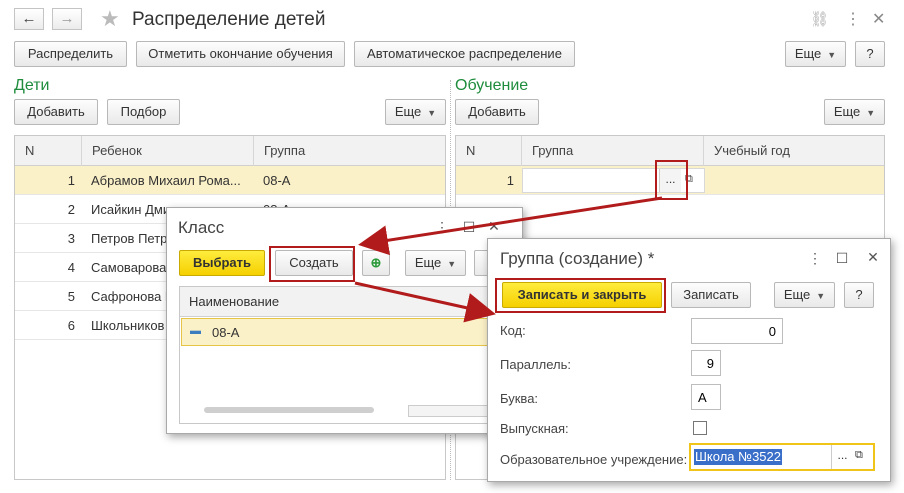 The image size is (904, 493). What do you see at coordinates (425, 302) in the screenshot?
I see `arrow-to-save-close` at bounding box center [425, 302].